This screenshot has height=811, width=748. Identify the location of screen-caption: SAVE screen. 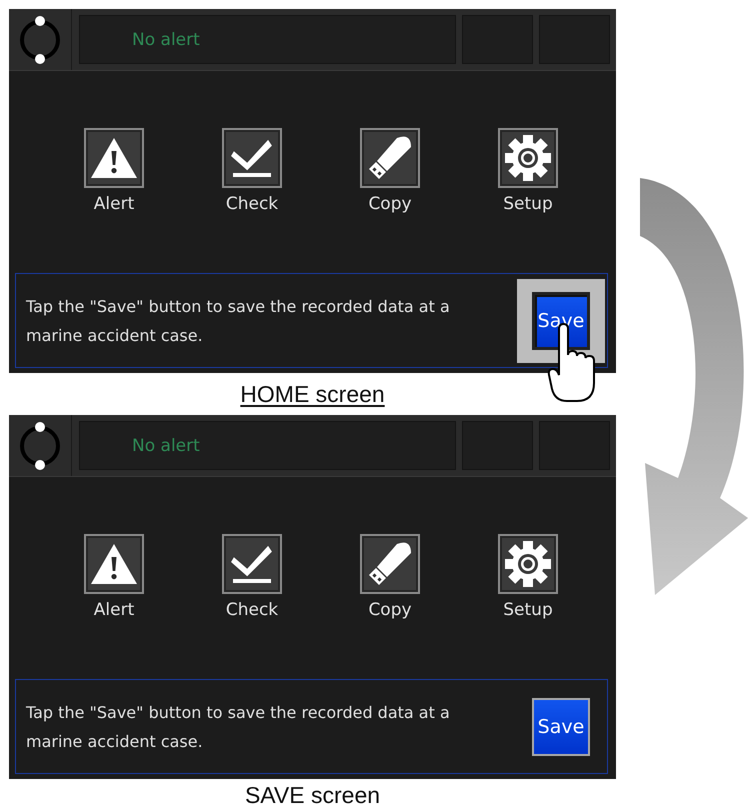
(312, 795).